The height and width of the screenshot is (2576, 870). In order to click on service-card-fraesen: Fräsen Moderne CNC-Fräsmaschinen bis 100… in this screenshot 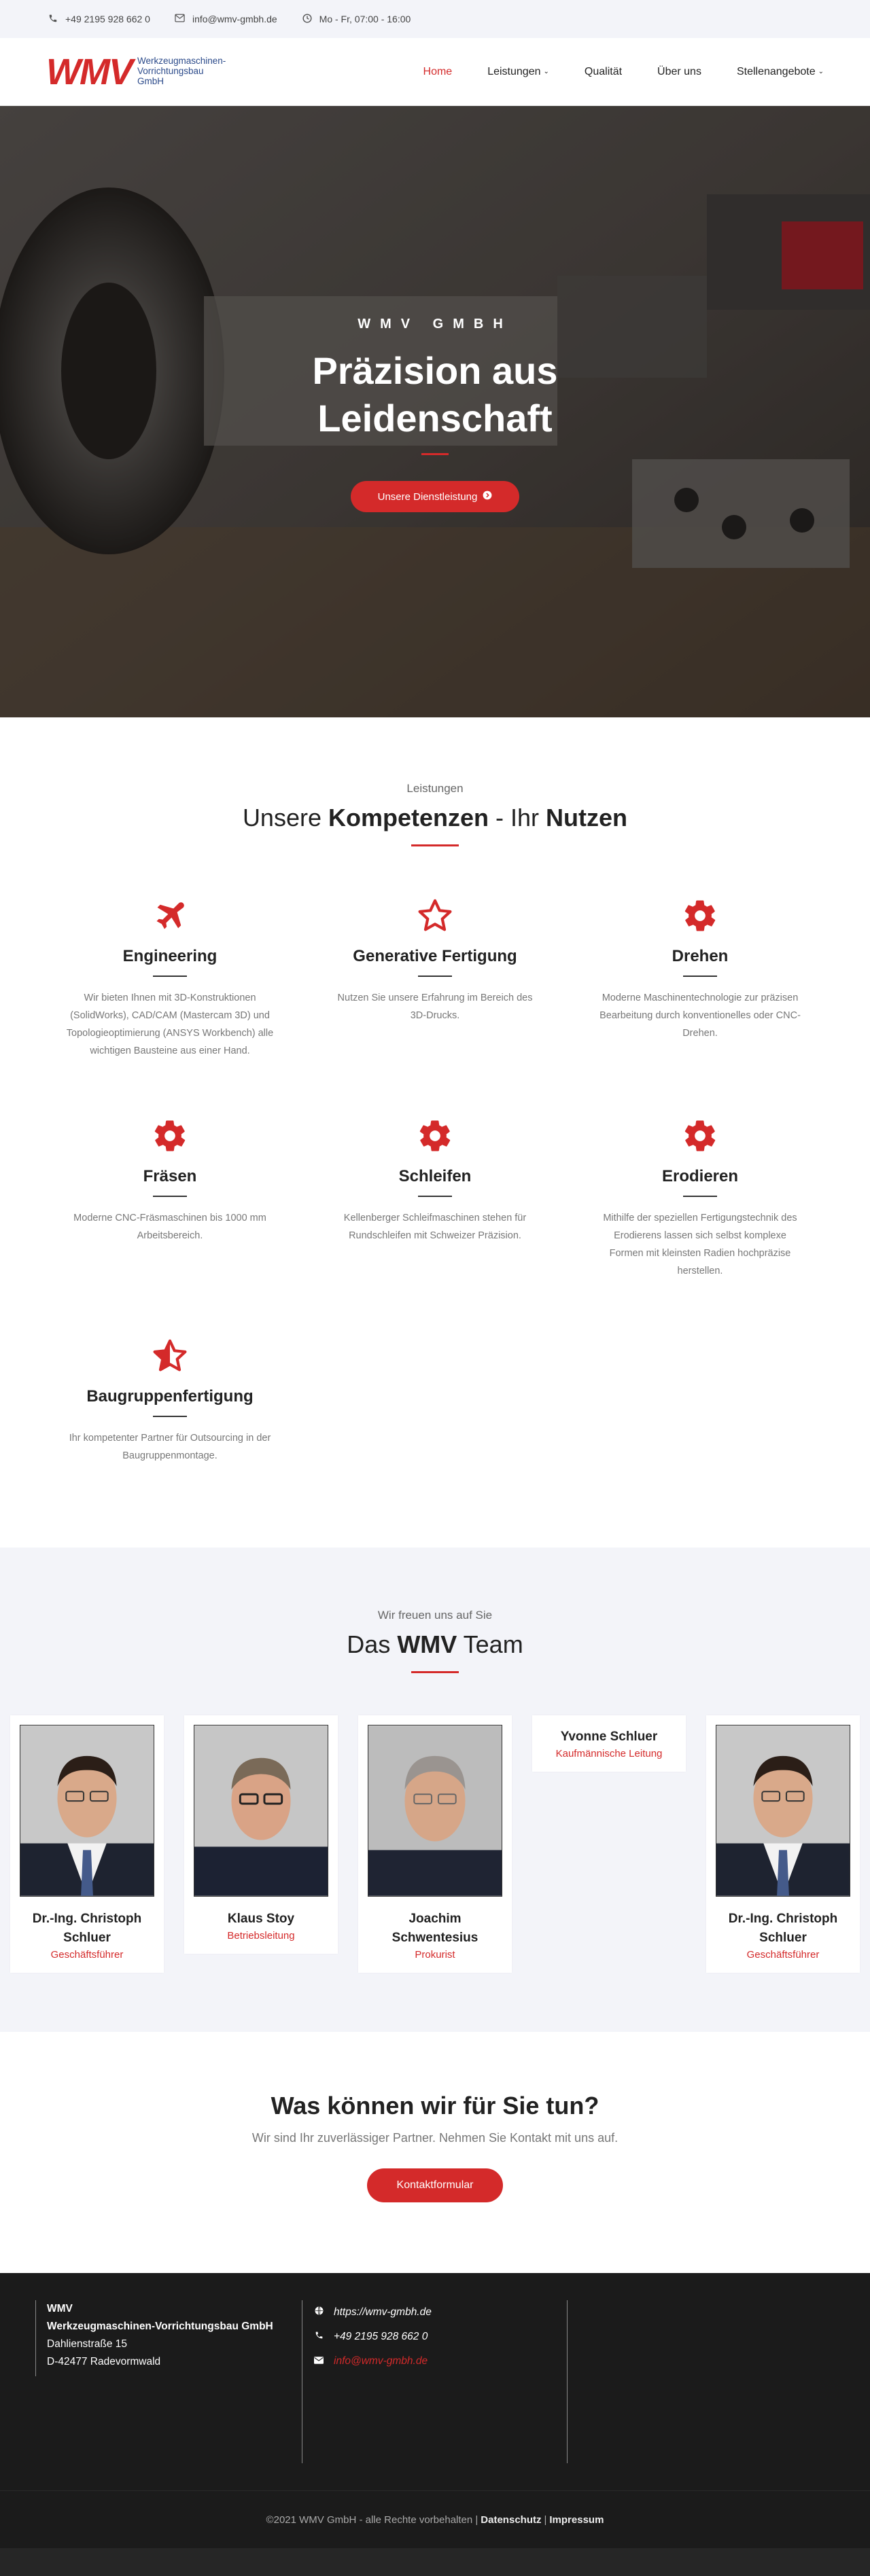, I will do `click(170, 1180)`.